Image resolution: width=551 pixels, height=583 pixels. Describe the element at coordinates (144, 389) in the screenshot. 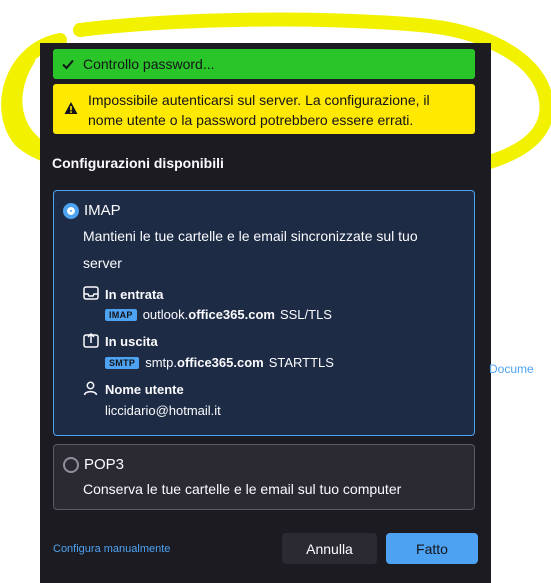

I see `username-label: Nome utente` at that location.